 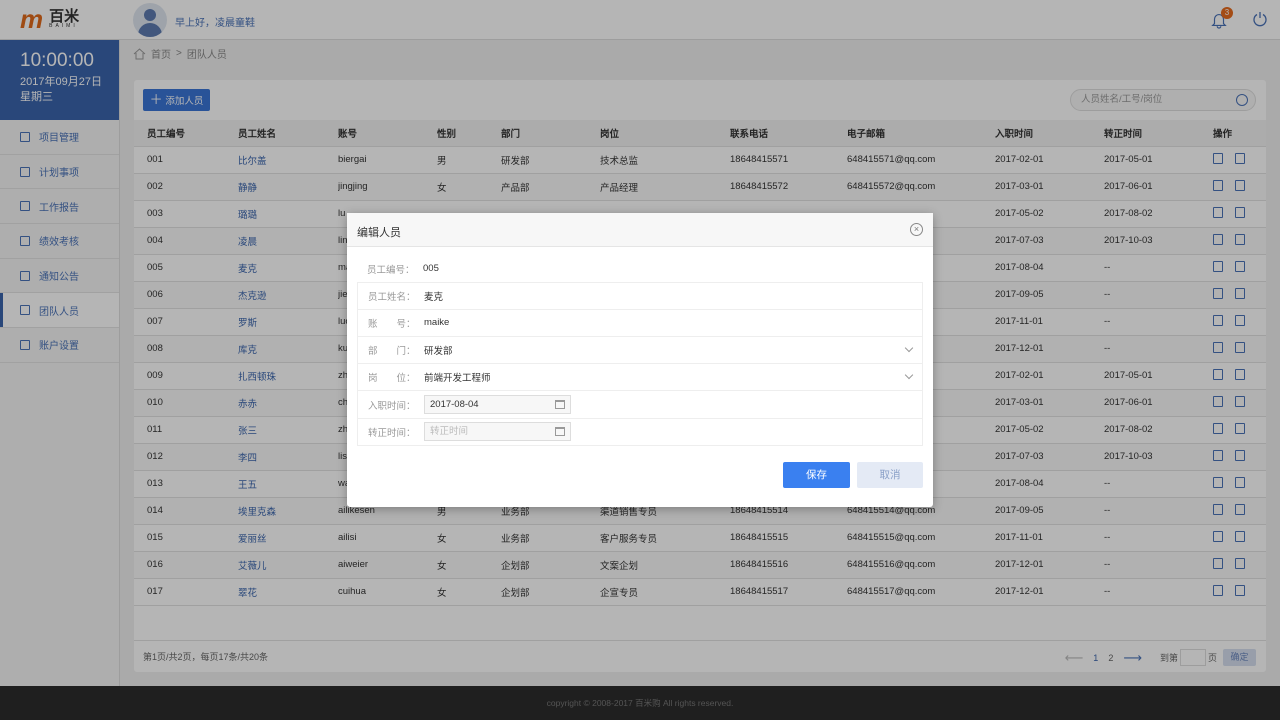 I want to click on account-value: maike, so click(x=436, y=322).